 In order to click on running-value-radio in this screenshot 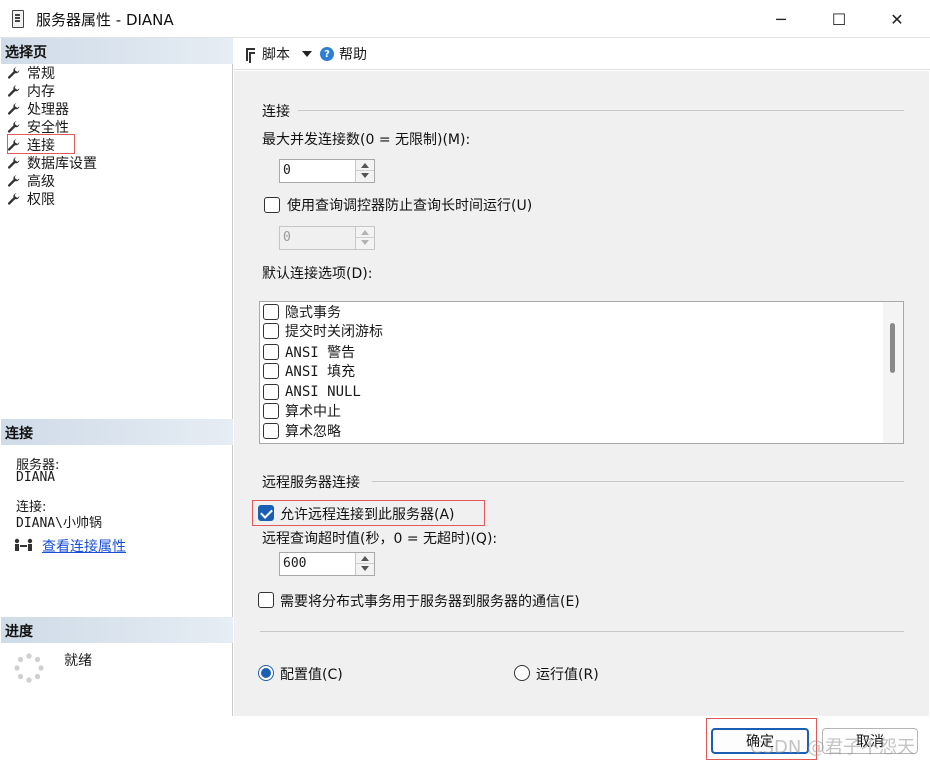, I will do `click(522, 673)`.